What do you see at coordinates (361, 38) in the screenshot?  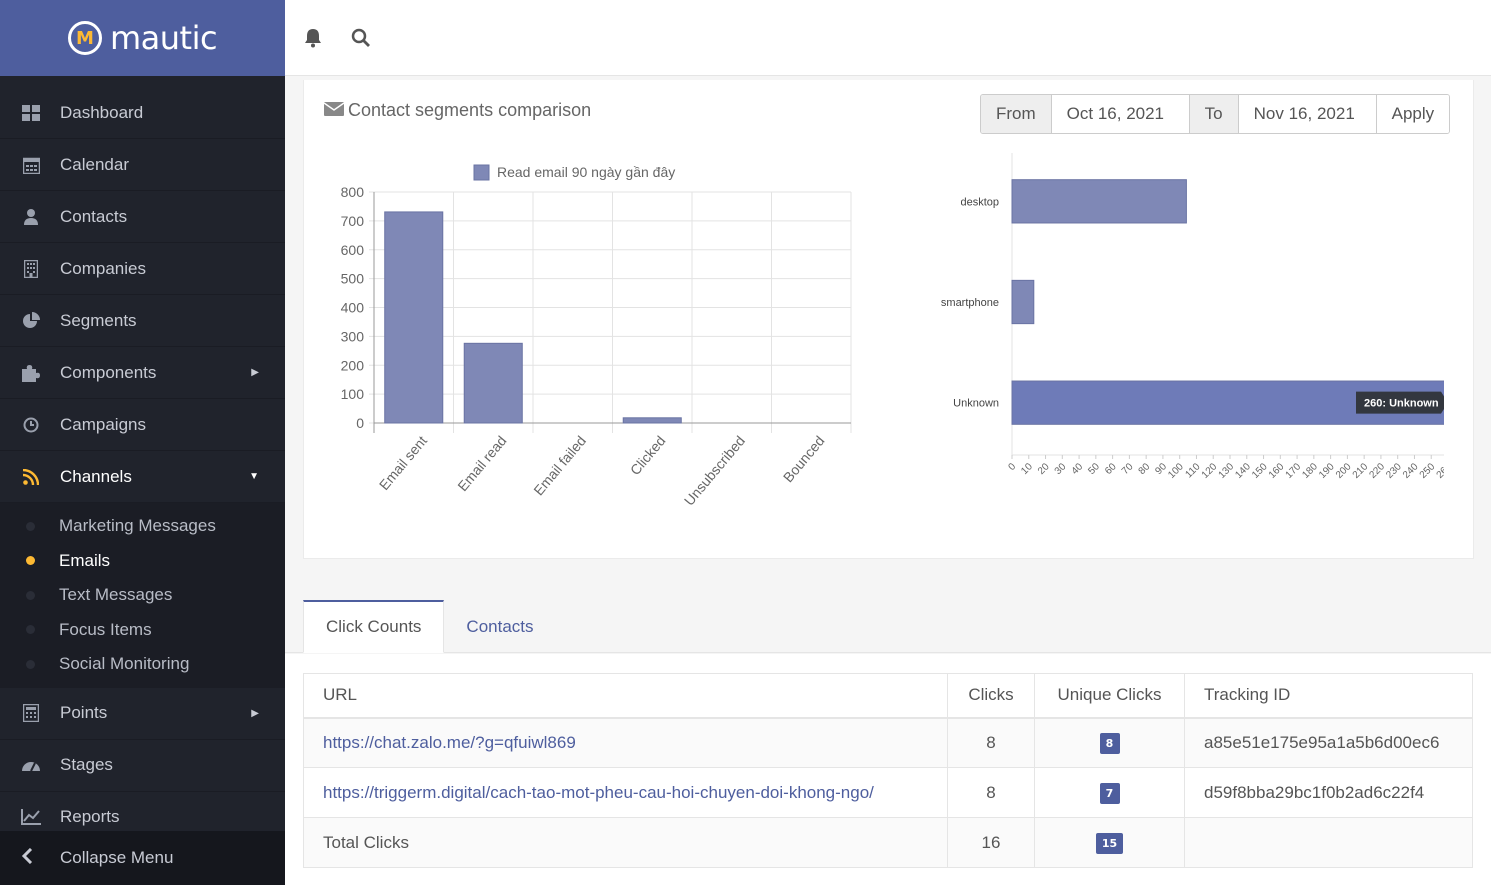 I see `search-icon` at bounding box center [361, 38].